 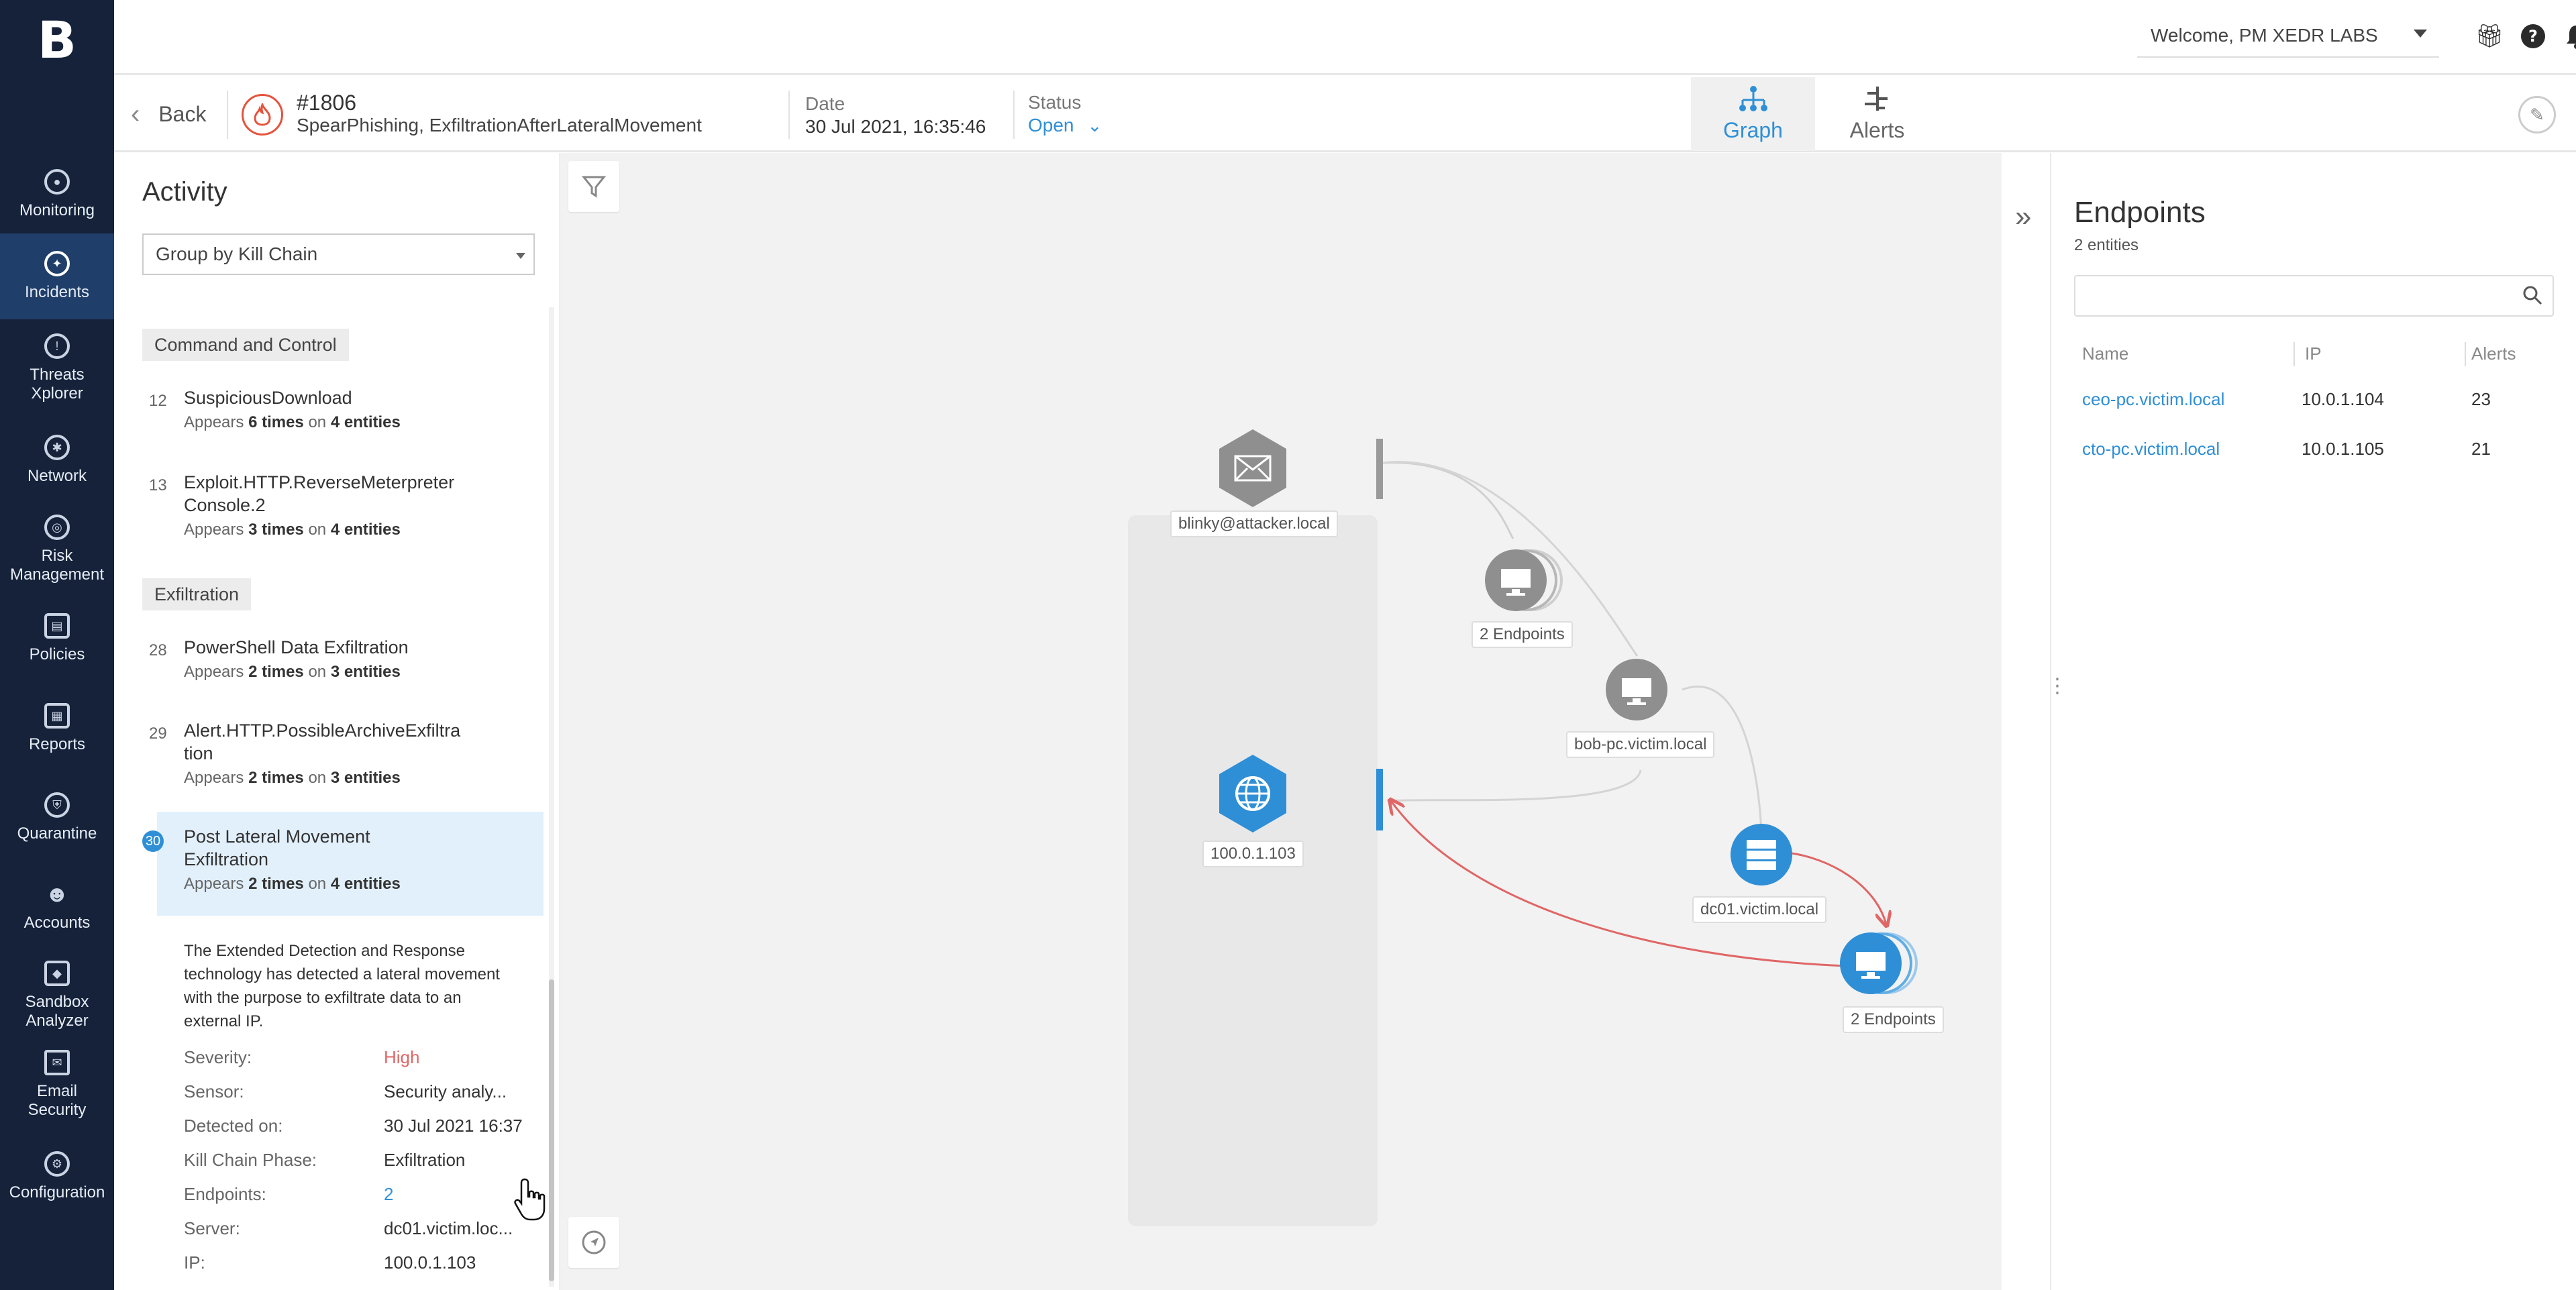 What do you see at coordinates (2493, 353) in the screenshot?
I see `column-header-alerts: Alerts` at bounding box center [2493, 353].